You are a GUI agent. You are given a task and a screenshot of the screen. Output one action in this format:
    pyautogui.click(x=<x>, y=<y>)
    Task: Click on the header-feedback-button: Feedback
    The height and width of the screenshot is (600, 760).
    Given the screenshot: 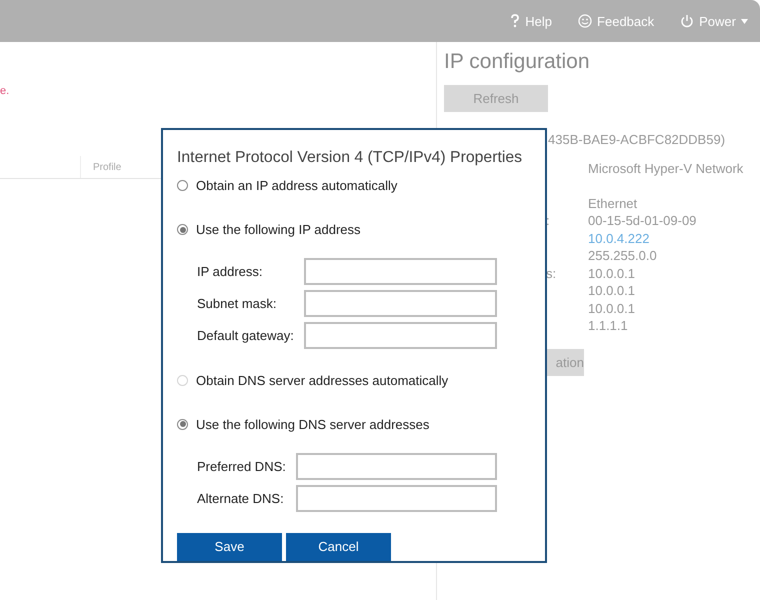 What is the action you would take?
    pyautogui.click(x=616, y=21)
    